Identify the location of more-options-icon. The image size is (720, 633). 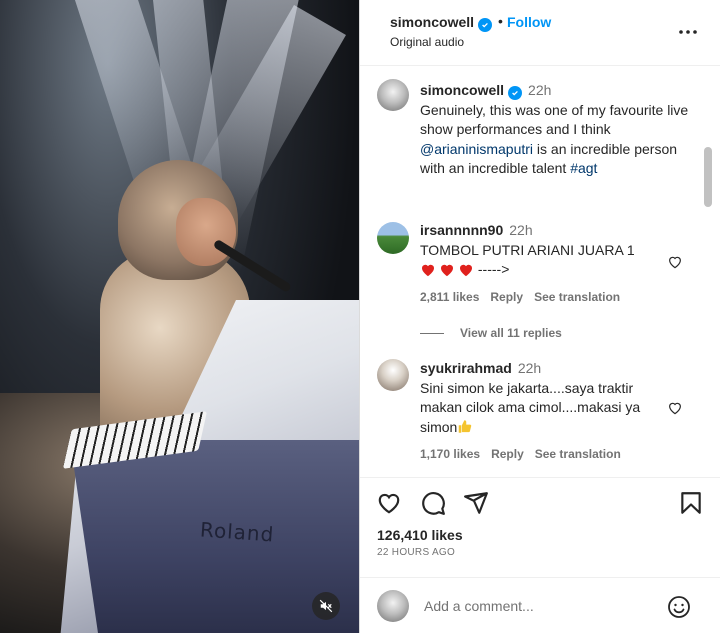
(688, 32).